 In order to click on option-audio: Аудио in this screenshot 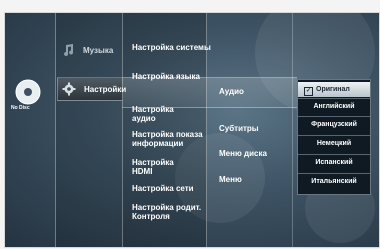, I will do `click(231, 91)`.